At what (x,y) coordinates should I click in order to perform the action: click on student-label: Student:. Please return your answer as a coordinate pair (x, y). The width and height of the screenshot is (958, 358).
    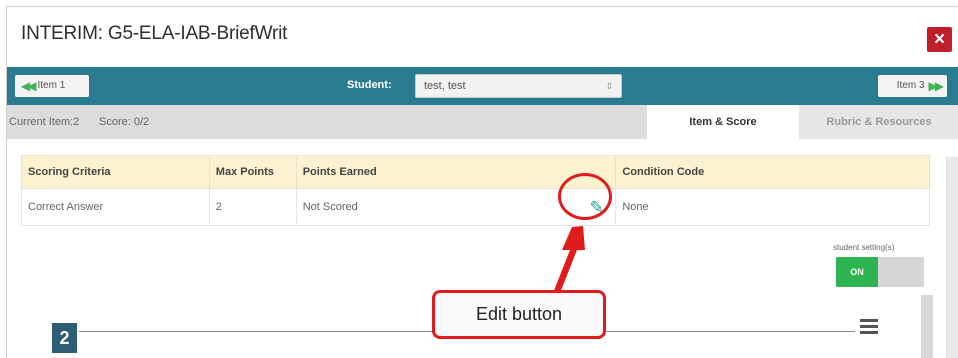
    Looking at the image, I should click on (369, 85).